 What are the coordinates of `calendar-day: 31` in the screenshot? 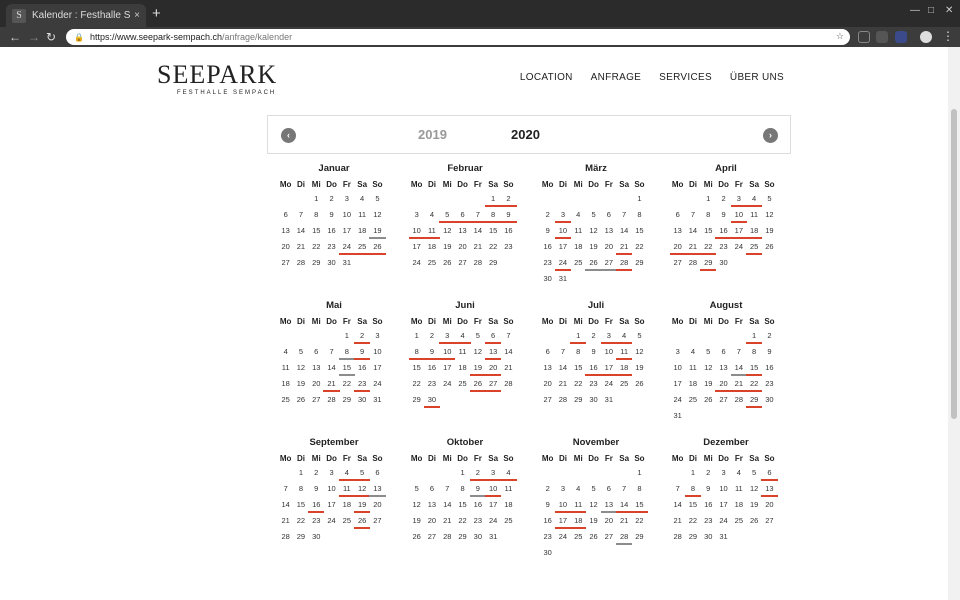 It's located at (562, 280).